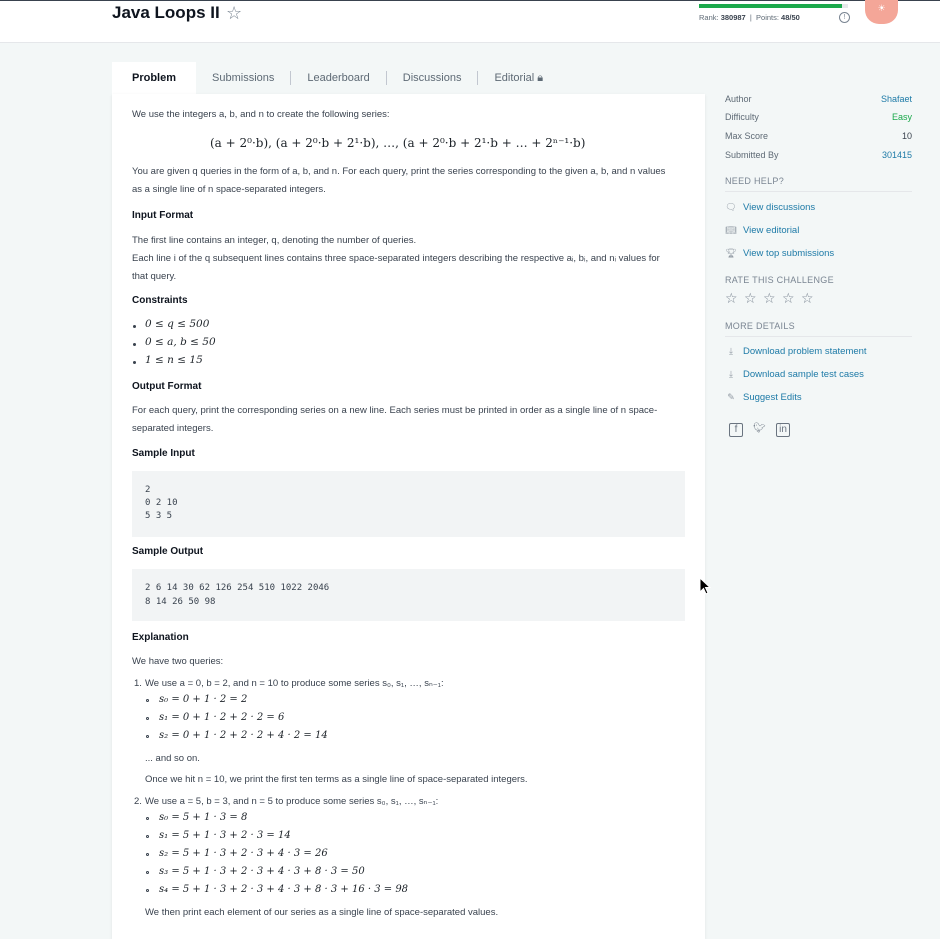 Image resolution: width=940 pixels, height=939 pixels. What do you see at coordinates (731, 207) in the screenshot?
I see `discussions-icon: 🗨︎` at bounding box center [731, 207].